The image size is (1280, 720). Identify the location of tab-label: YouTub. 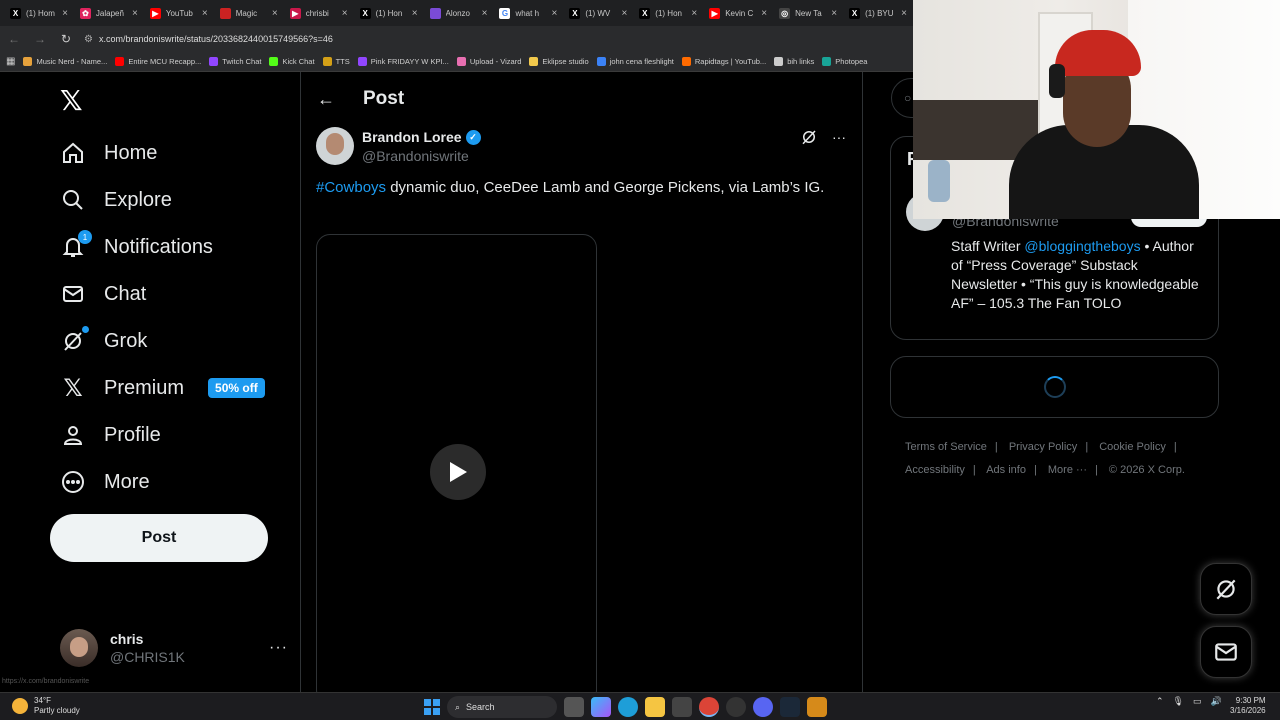
(179, 13).